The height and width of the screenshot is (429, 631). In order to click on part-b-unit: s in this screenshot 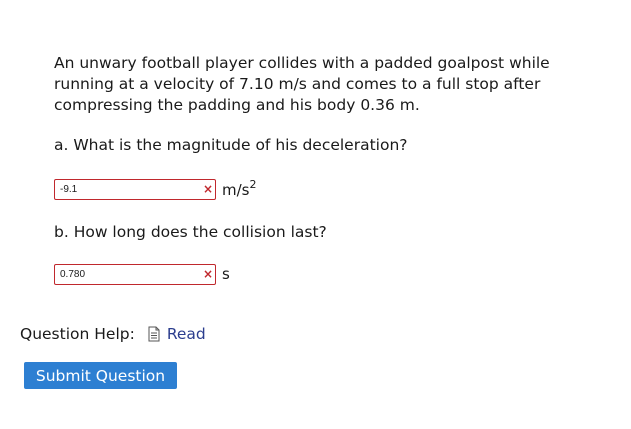, I will do `click(226, 274)`.